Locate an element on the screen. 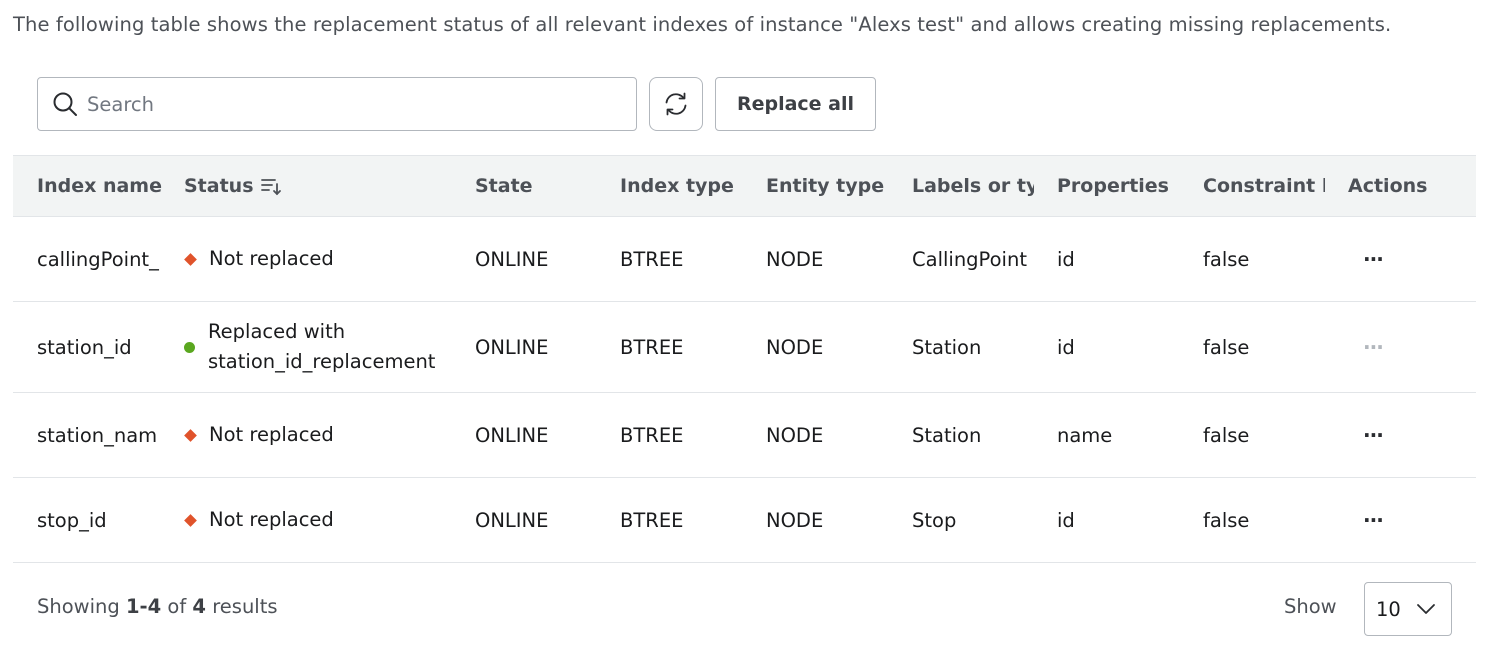 This screenshot has height=657, width=1486. column-label: Actions is located at coordinates (1388, 186).